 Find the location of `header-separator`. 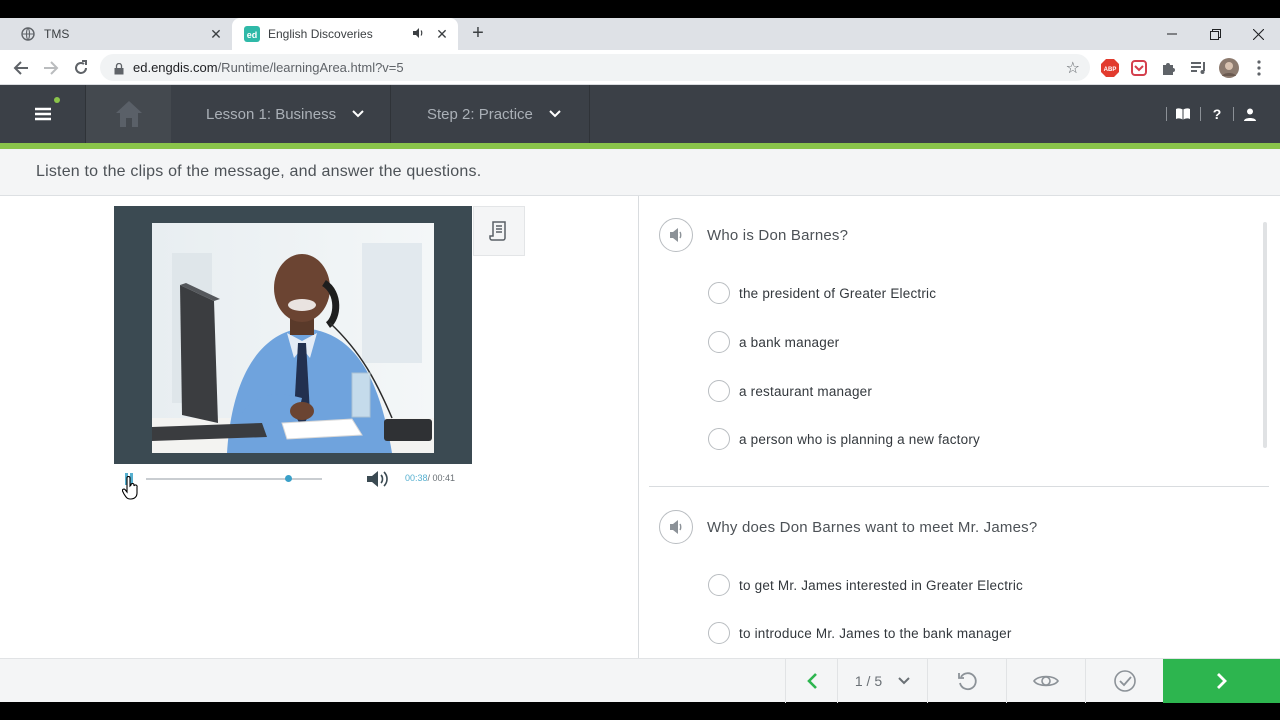

header-separator is located at coordinates (1233, 114).